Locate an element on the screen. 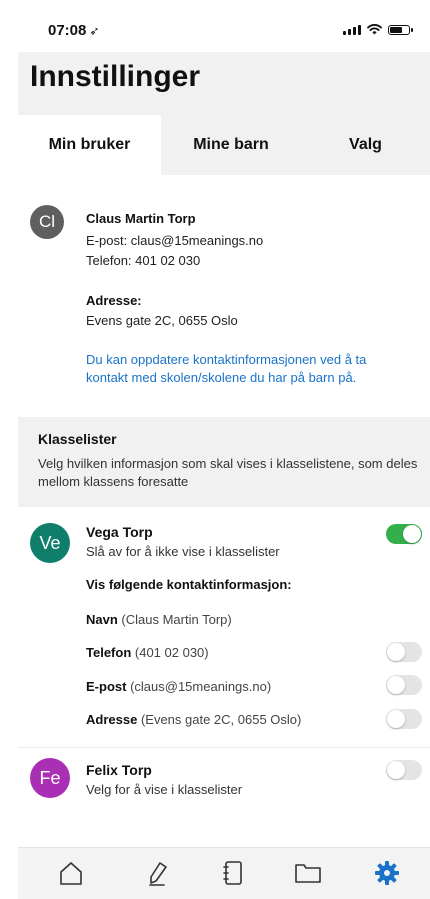 The image size is (430, 899). location-arrow-icon: ➶ is located at coordinates (94, 31).